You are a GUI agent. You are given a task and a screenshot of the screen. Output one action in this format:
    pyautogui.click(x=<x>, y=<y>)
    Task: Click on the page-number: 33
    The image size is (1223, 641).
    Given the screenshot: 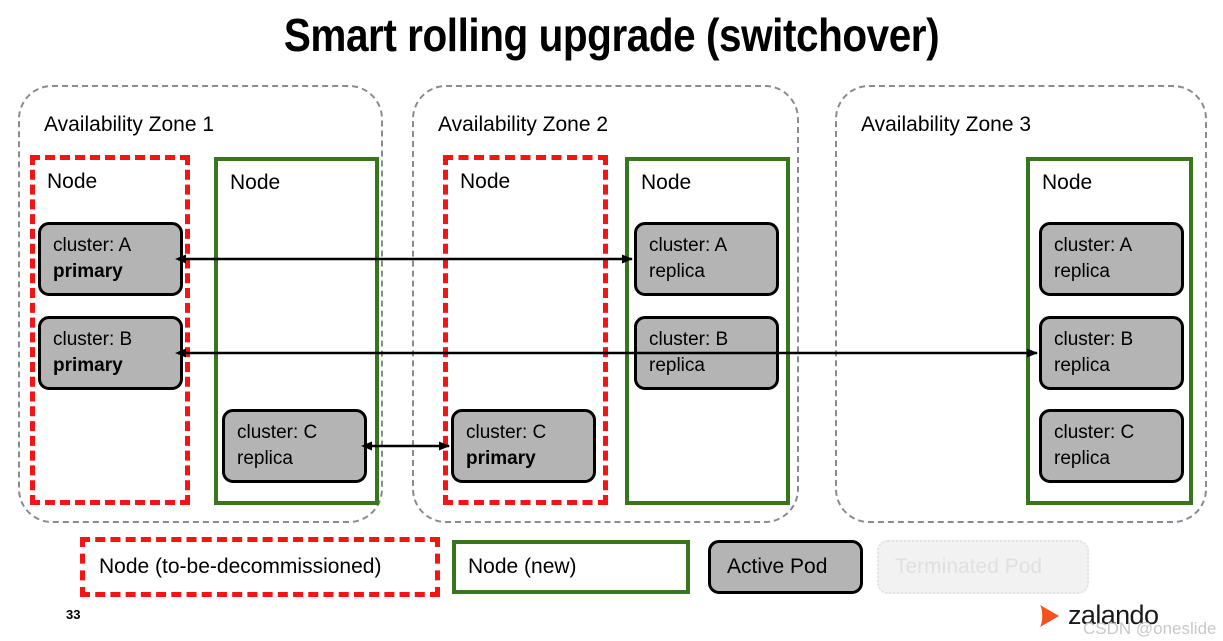 What is the action you would take?
    pyautogui.click(x=73, y=614)
    